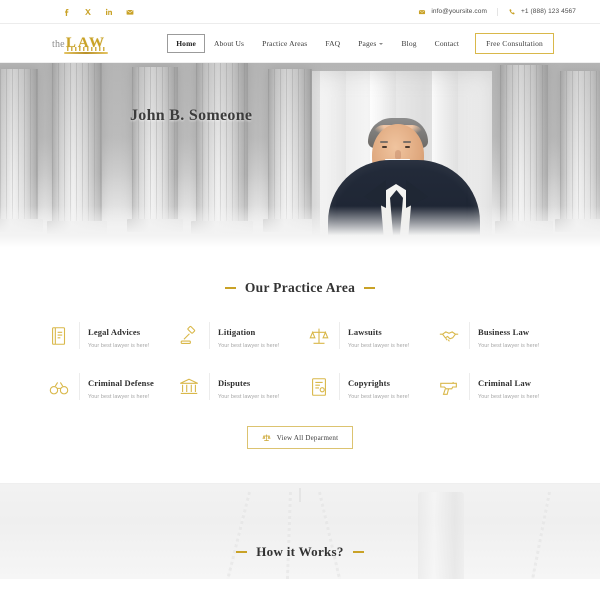 The image size is (600, 600). Describe the element at coordinates (189, 336) in the screenshot. I see `gavel-icon` at that location.